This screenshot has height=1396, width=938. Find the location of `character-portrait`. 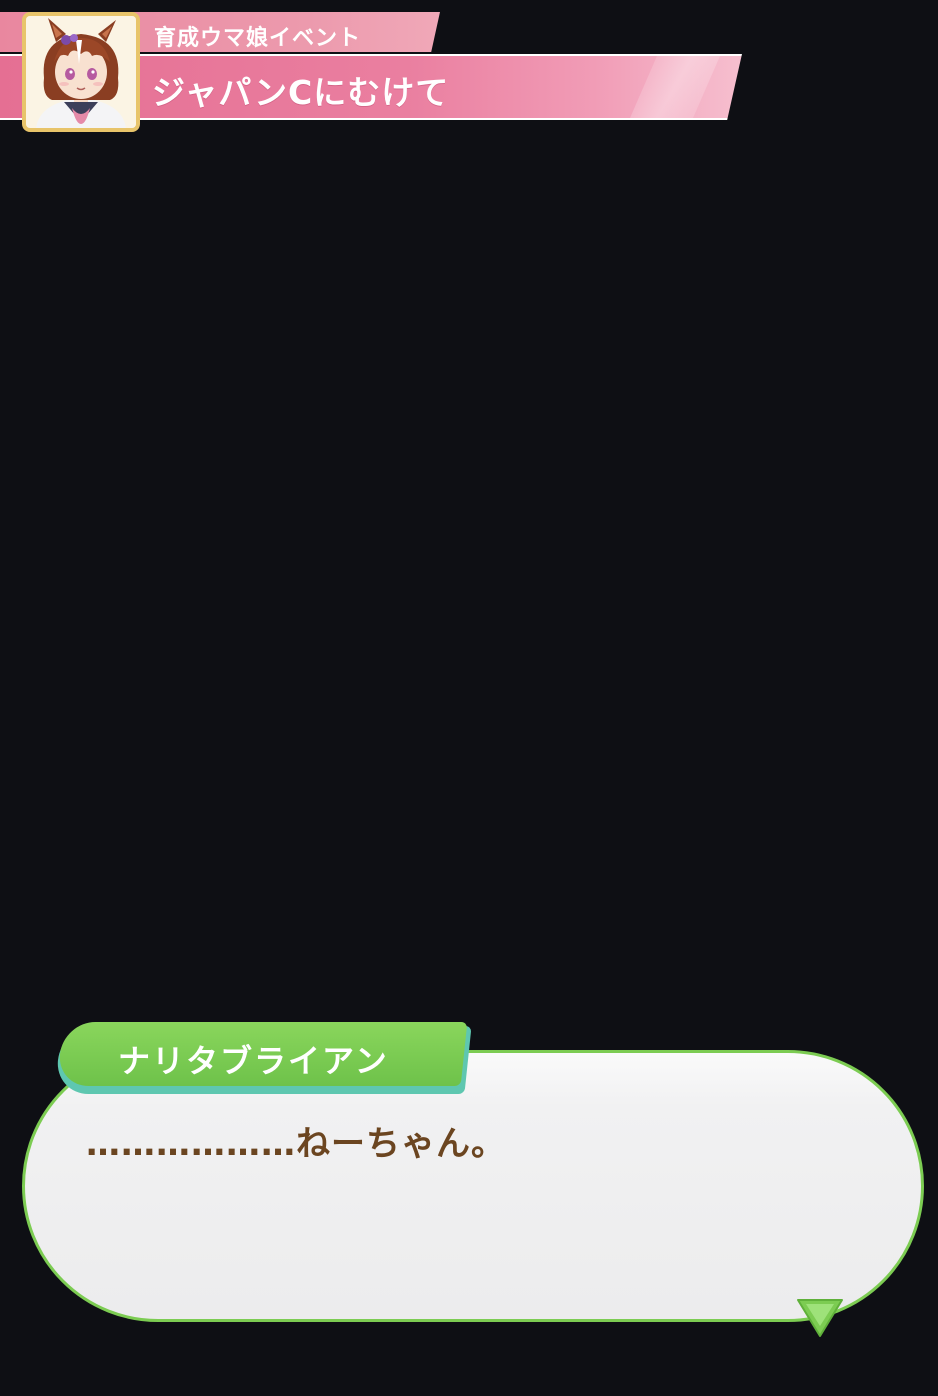

character-portrait is located at coordinates (81, 72).